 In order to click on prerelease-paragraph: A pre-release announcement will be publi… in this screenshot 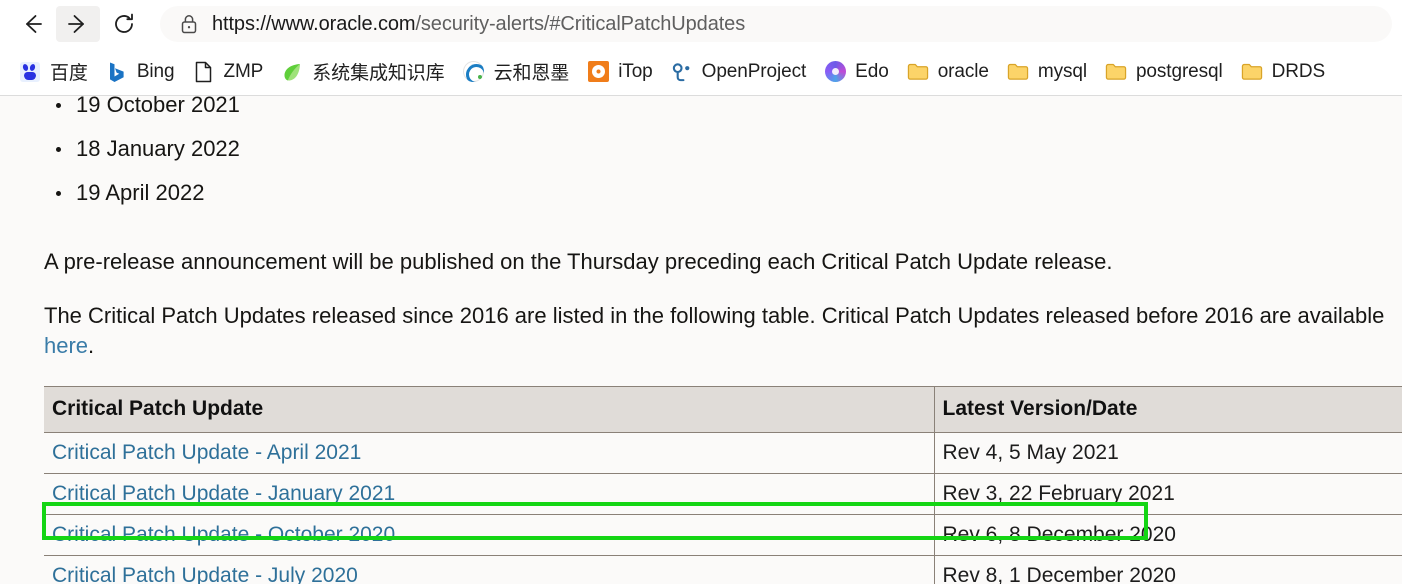, I will do `click(578, 261)`.